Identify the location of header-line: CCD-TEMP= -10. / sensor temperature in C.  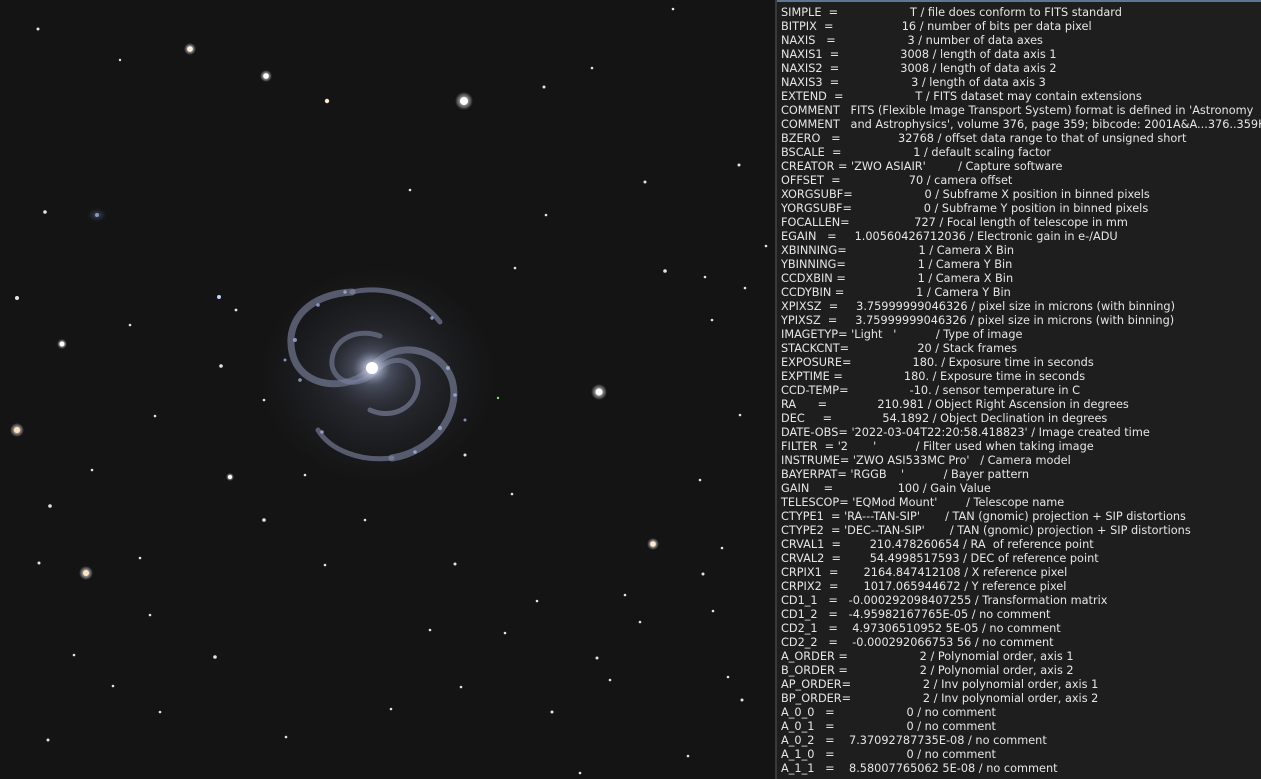
(931, 390).